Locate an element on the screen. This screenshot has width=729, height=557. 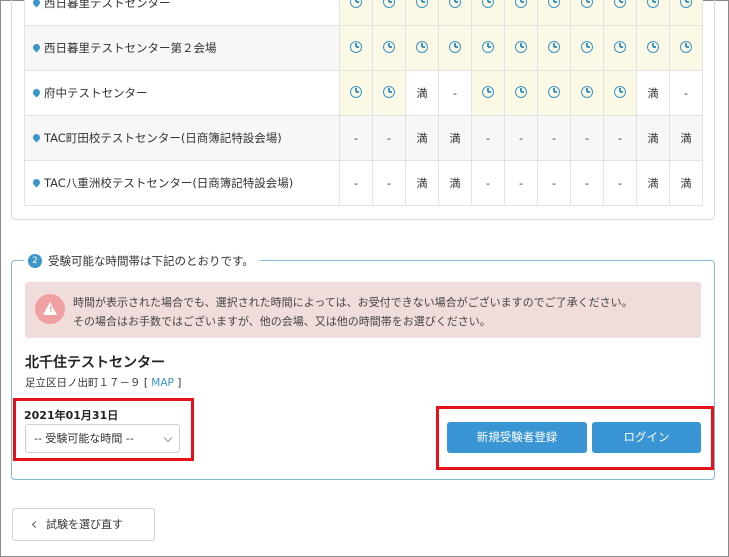
venue-row: 西日暮里テストセンター第２会場 is located at coordinates (363, 48).